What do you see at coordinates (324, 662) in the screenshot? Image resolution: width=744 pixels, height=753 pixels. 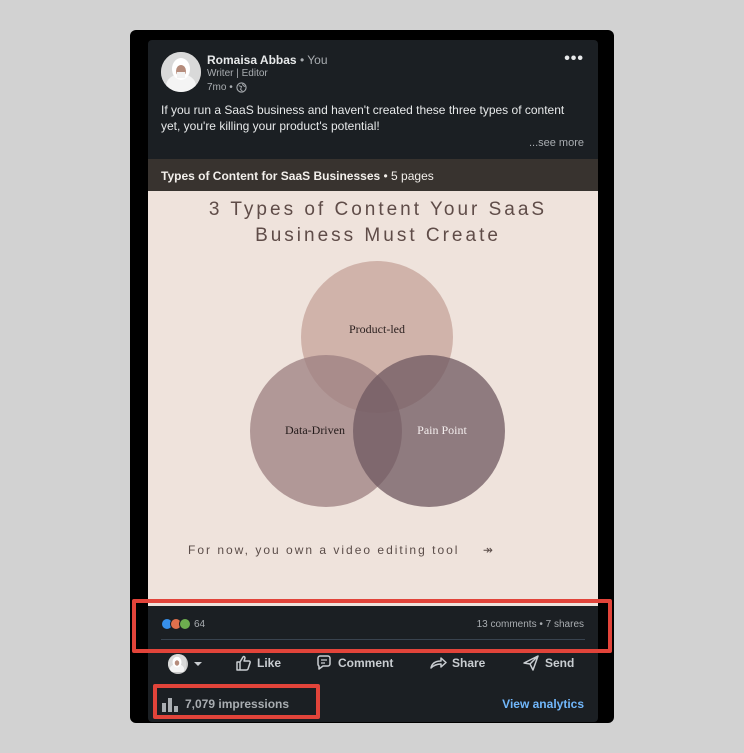 I see `comment-icon` at bounding box center [324, 662].